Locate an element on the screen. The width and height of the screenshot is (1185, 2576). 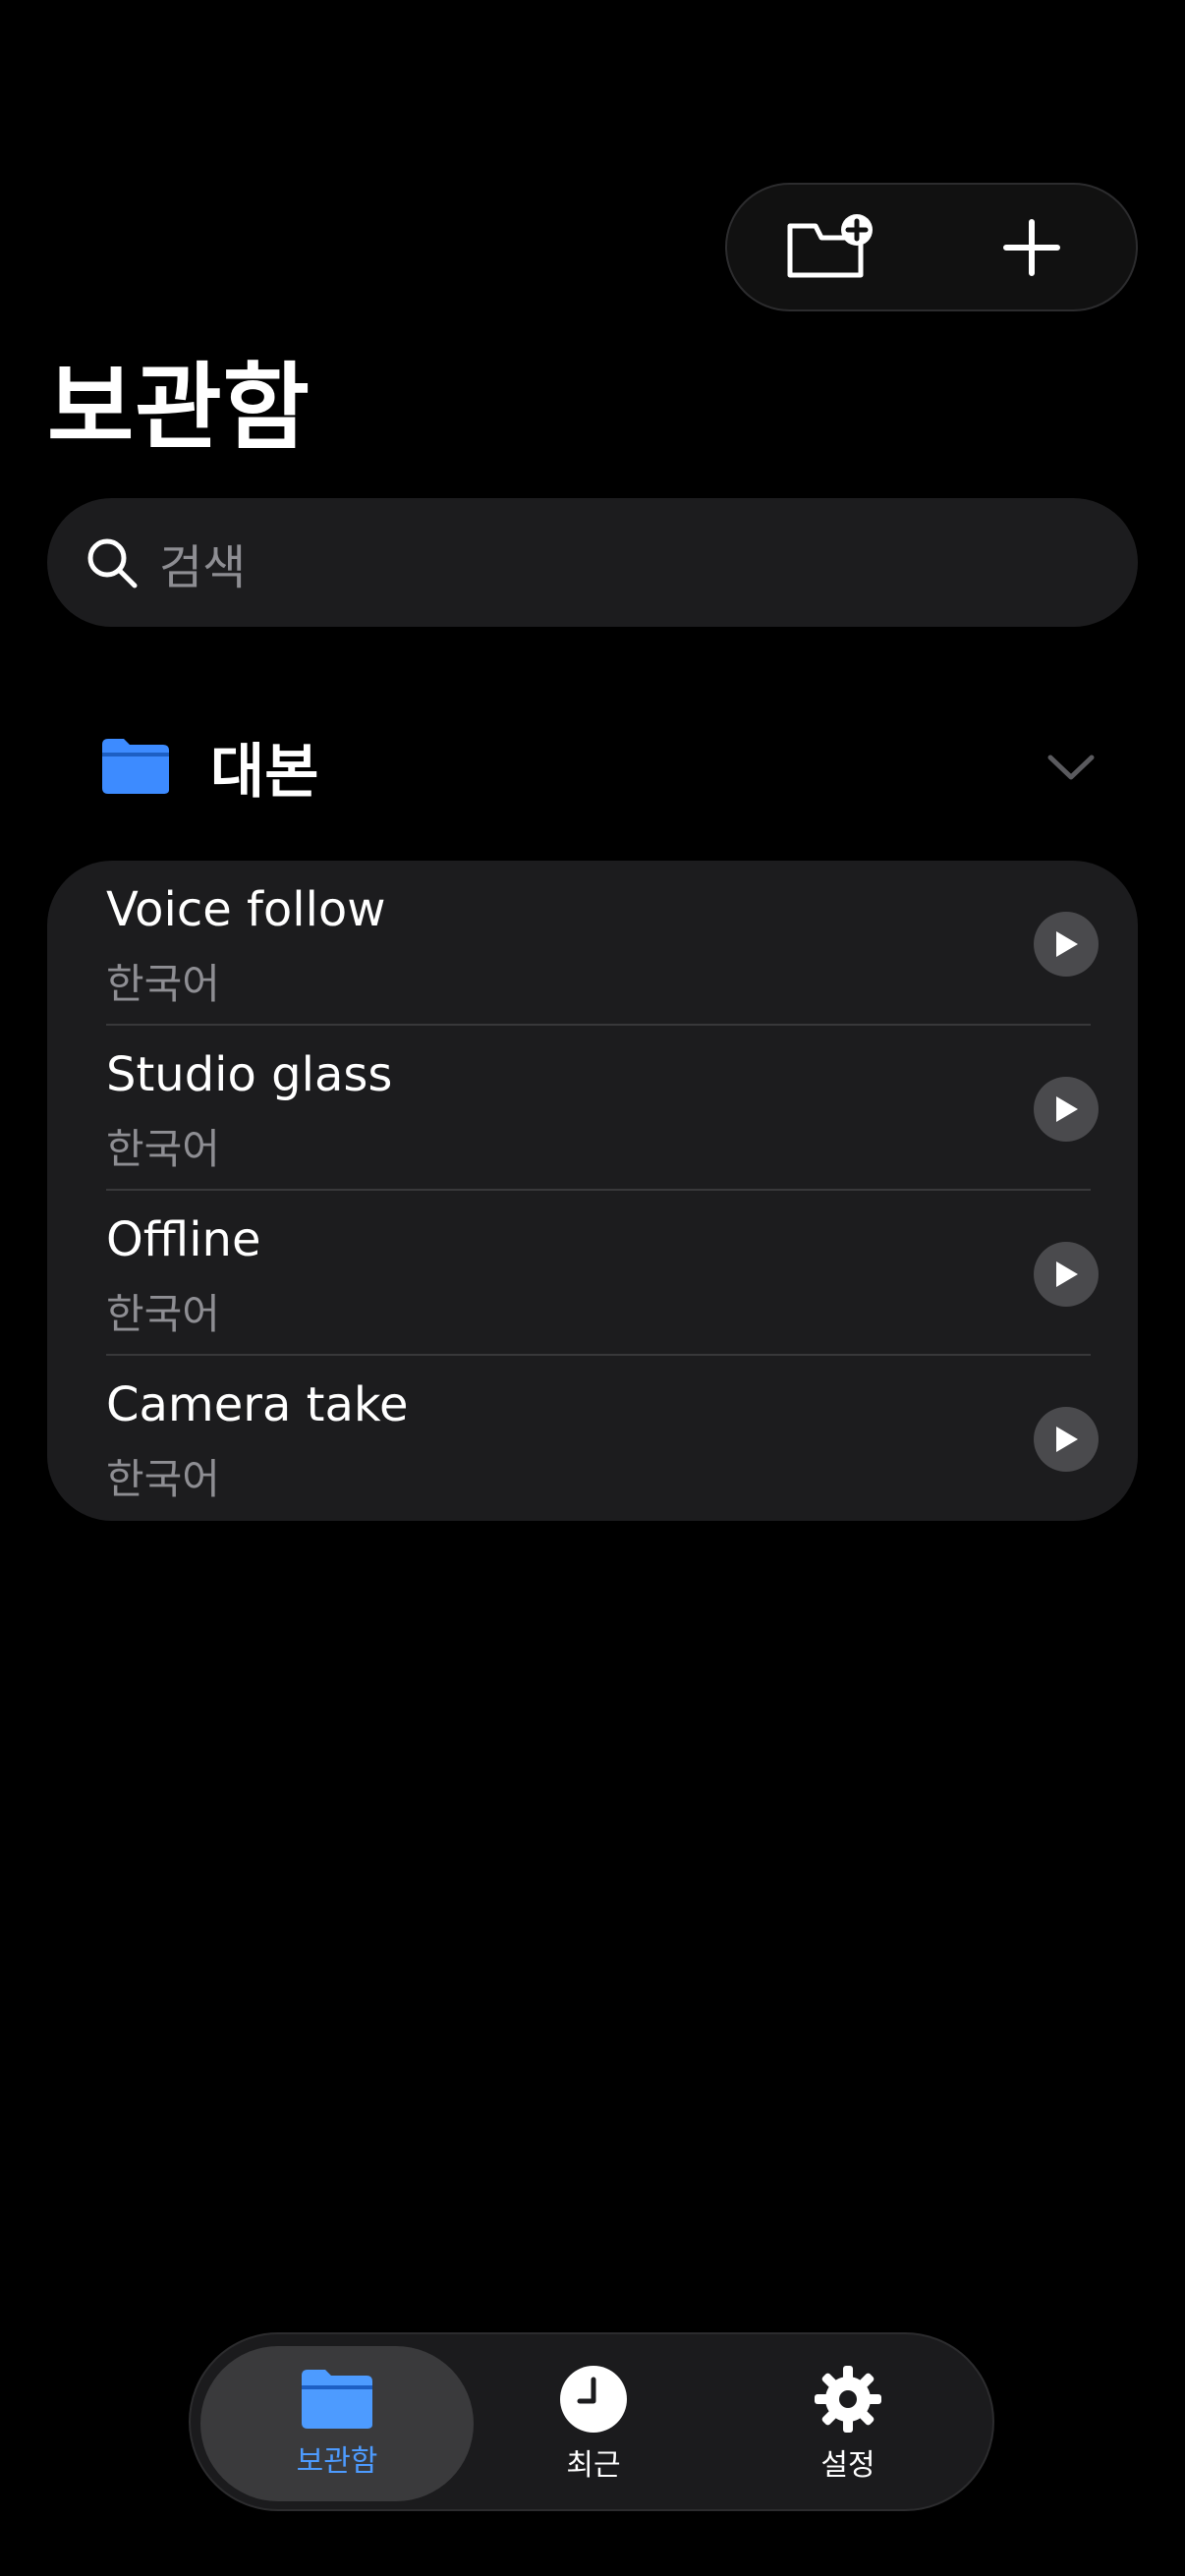
chevron-down-icon is located at coordinates (1071, 767).